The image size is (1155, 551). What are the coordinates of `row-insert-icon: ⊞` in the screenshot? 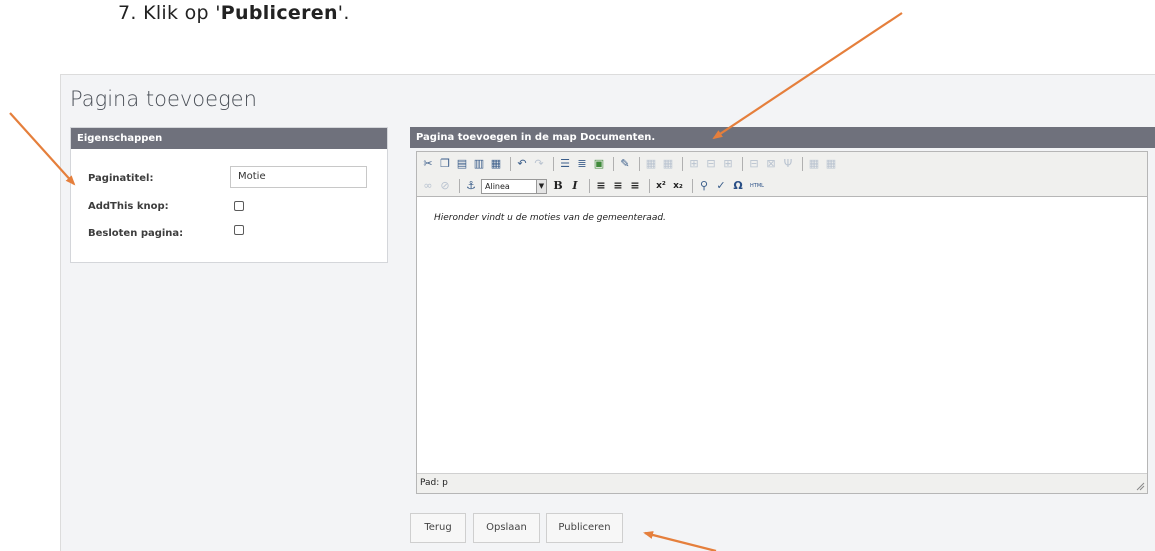 It's located at (694, 164).